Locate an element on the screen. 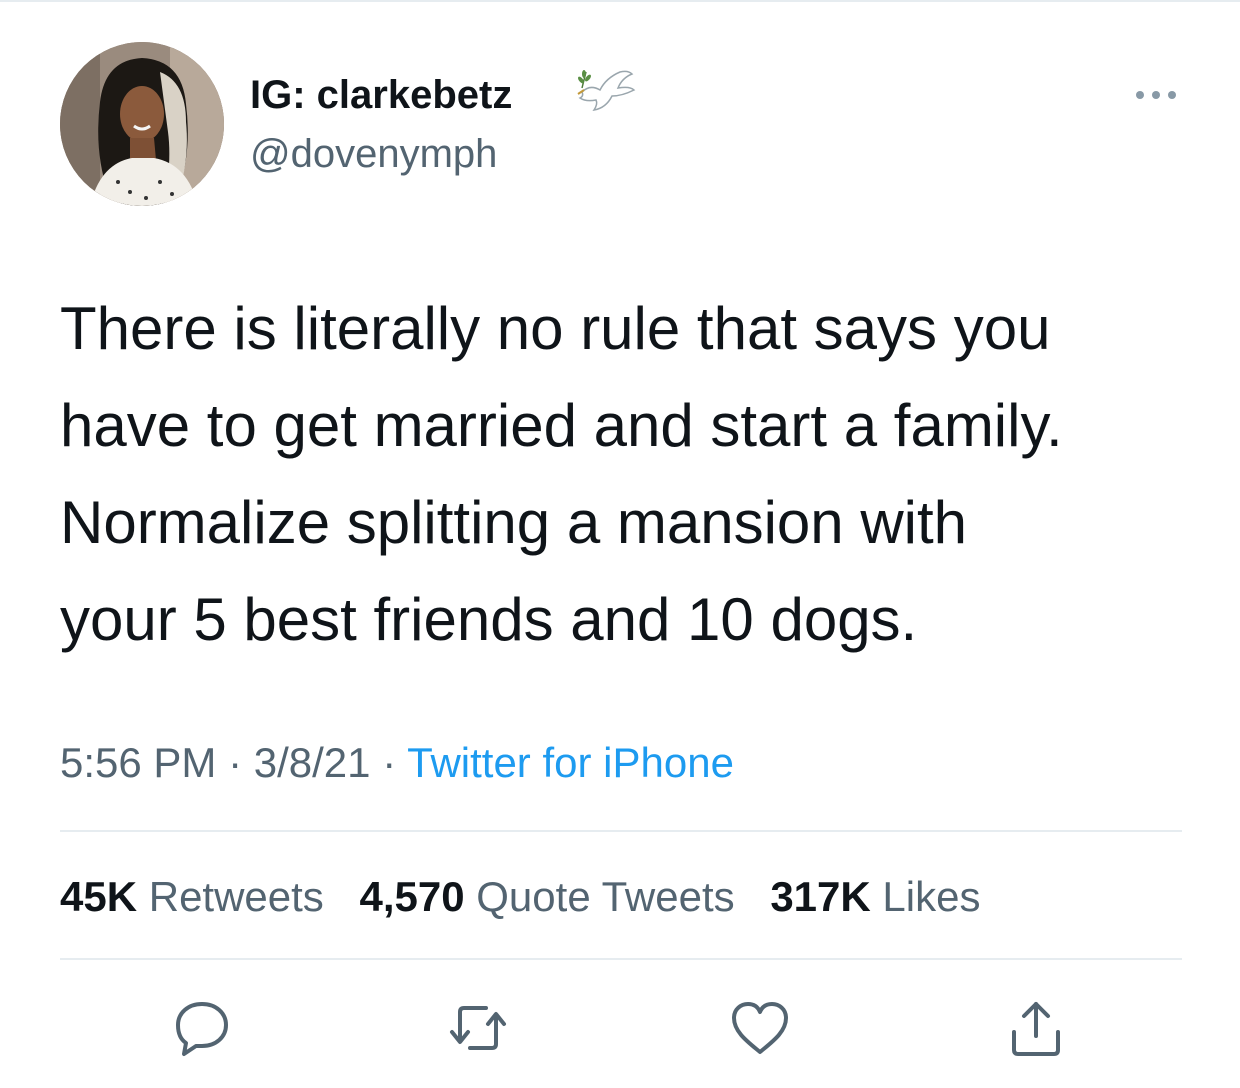 The height and width of the screenshot is (1088, 1240). tweet-source-link: Twitter for iPhone is located at coordinates (570, 762).